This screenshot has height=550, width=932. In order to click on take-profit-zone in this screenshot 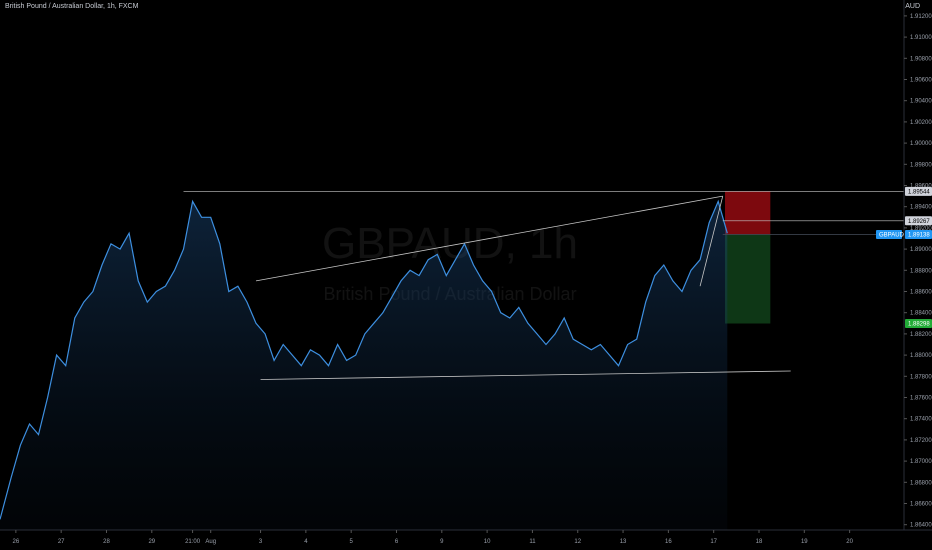, I will do `click(748, 279)`.